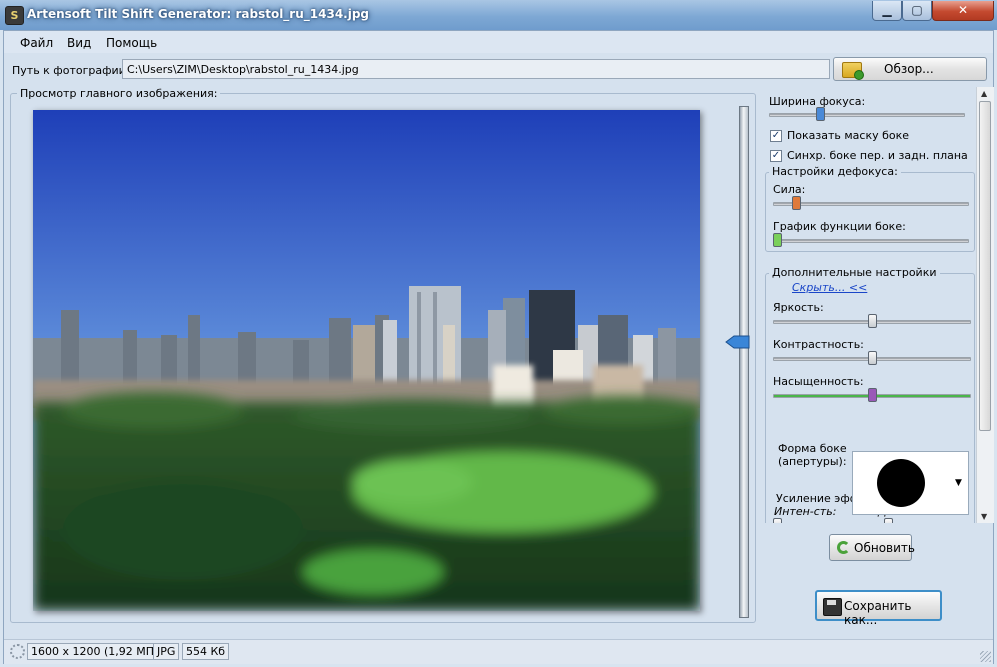  What do you see at coordinates (820, 520) in the screenshot?
I see `intensity-slider` at bounding box center [820, 520].